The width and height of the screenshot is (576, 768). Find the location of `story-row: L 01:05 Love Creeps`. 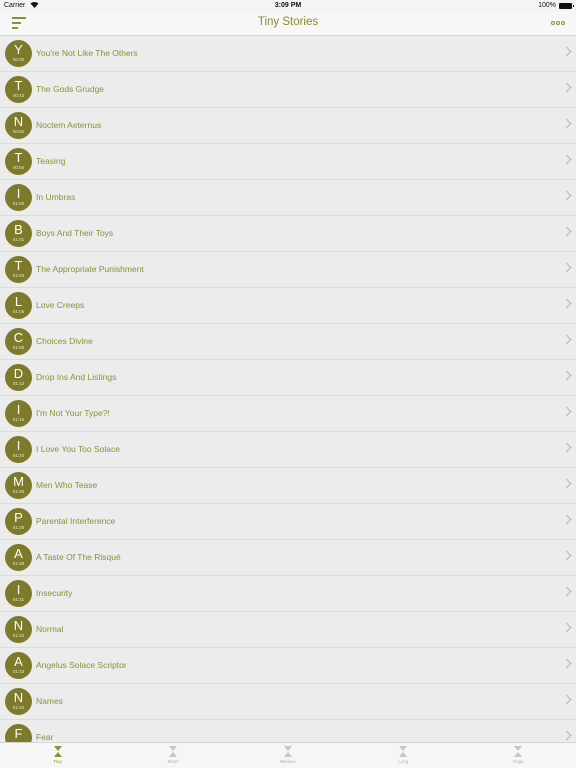

story-row: L 01:05 Love Creeps is located at coordinates (288, 306).